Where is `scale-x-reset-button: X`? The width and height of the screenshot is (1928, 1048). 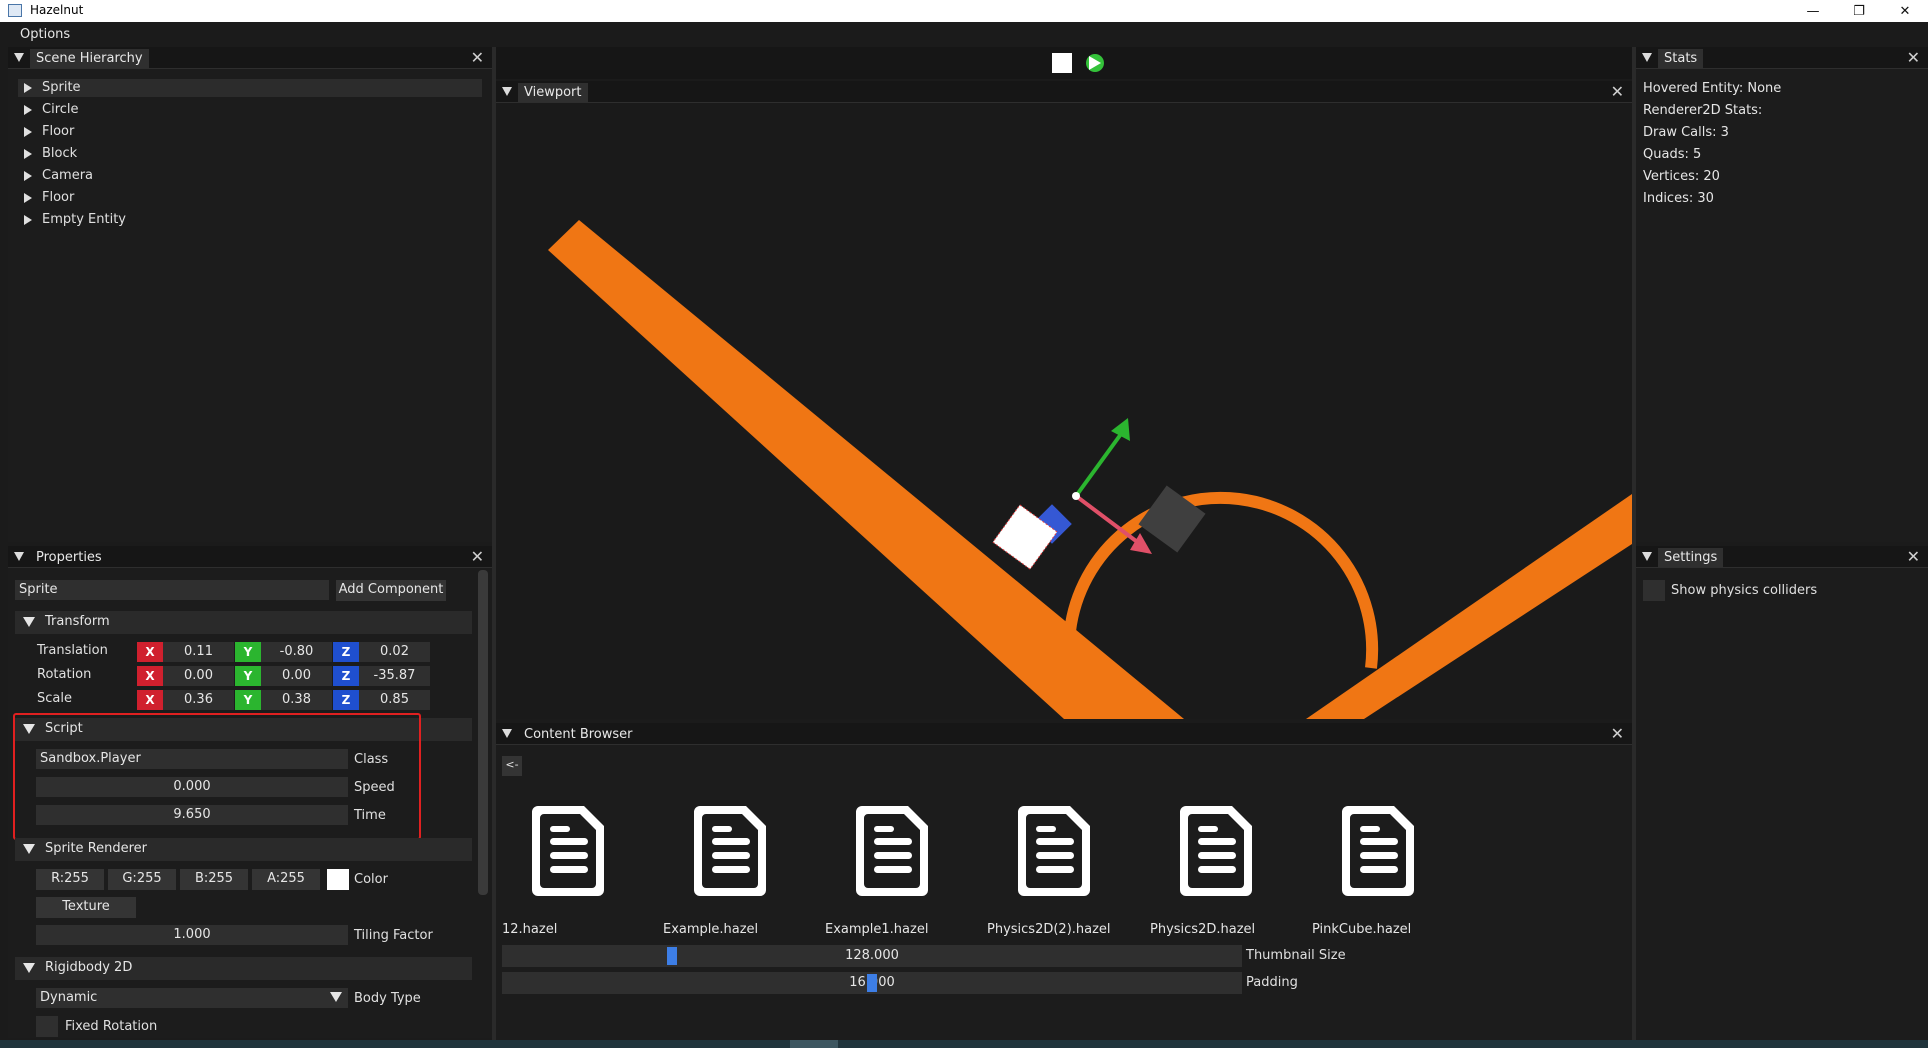
scale-x-reset-button: X is located at coordinates (150, 700).